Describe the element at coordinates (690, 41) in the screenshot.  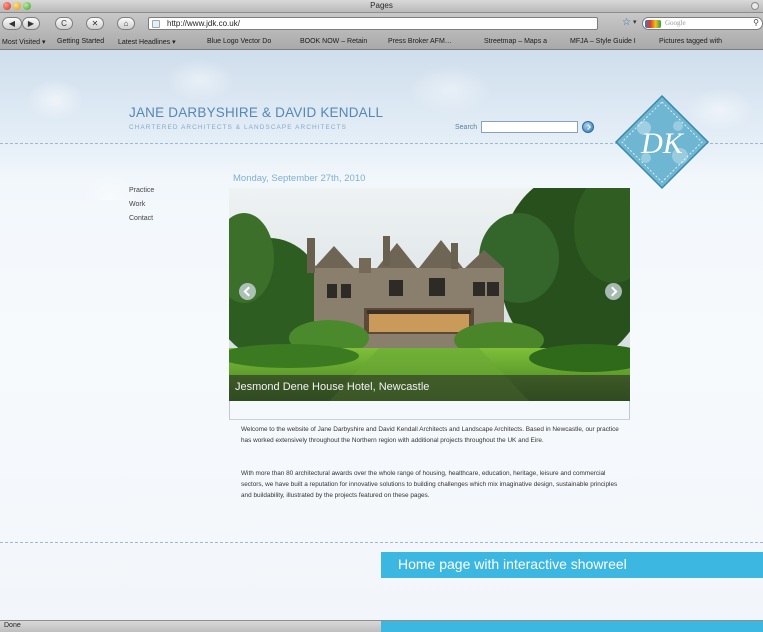
I see `bookmark-item: Pictures tagged with` at that location.